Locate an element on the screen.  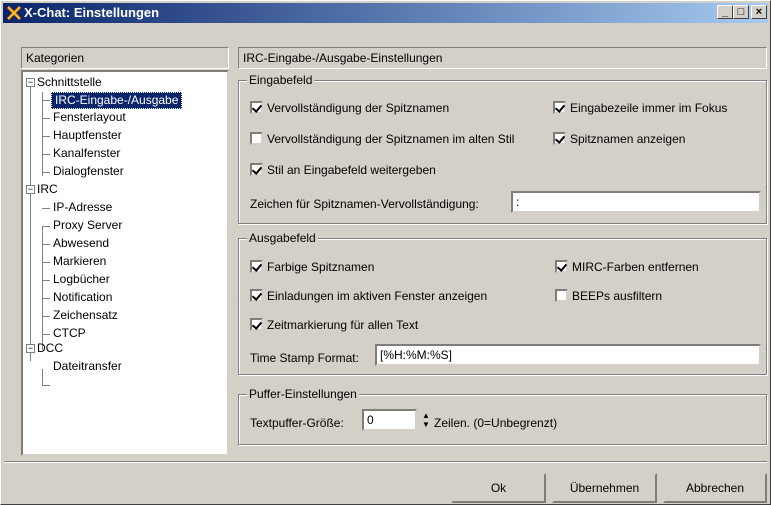
ok-button: Ok is located at coordinates (498, 488).